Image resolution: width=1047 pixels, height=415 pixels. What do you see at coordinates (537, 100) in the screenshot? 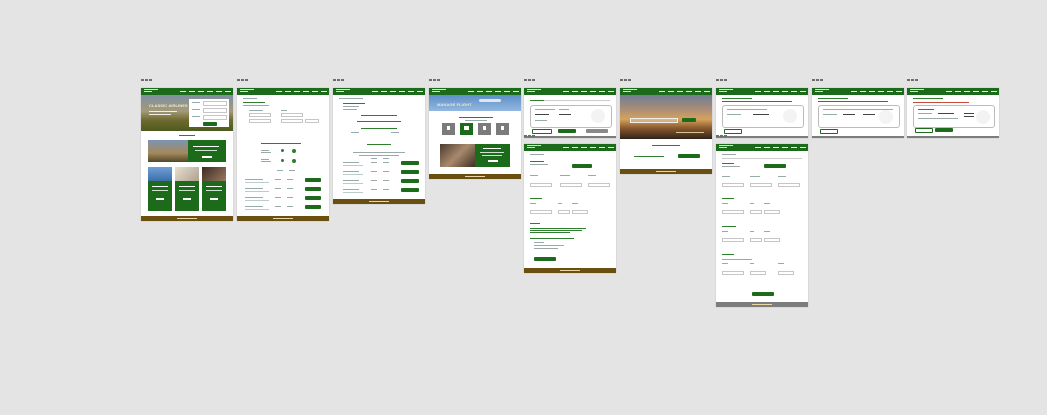
I see `tab-active` at bounding box center [537, 100].